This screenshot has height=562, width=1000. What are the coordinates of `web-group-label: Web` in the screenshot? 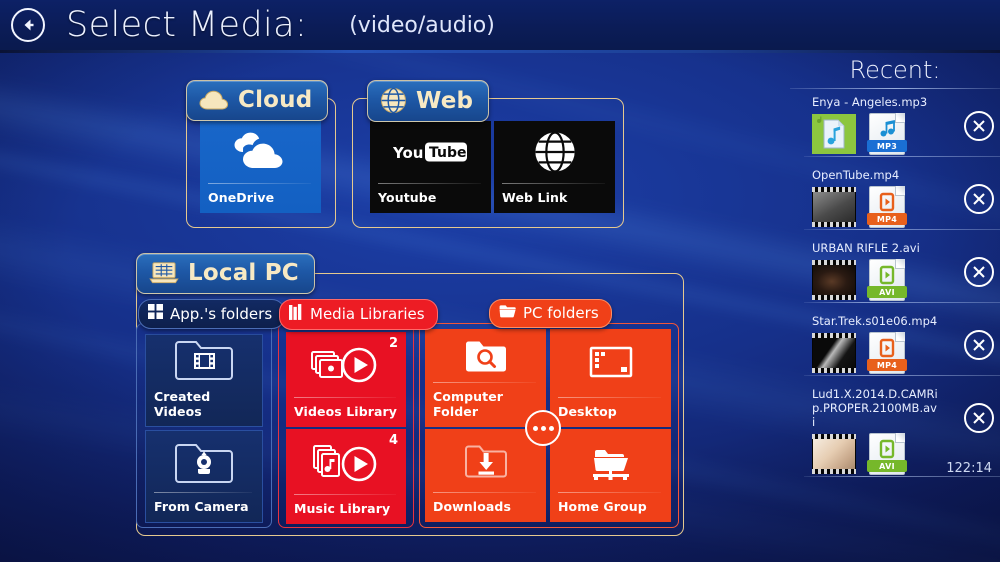 It's located at (445, 100).